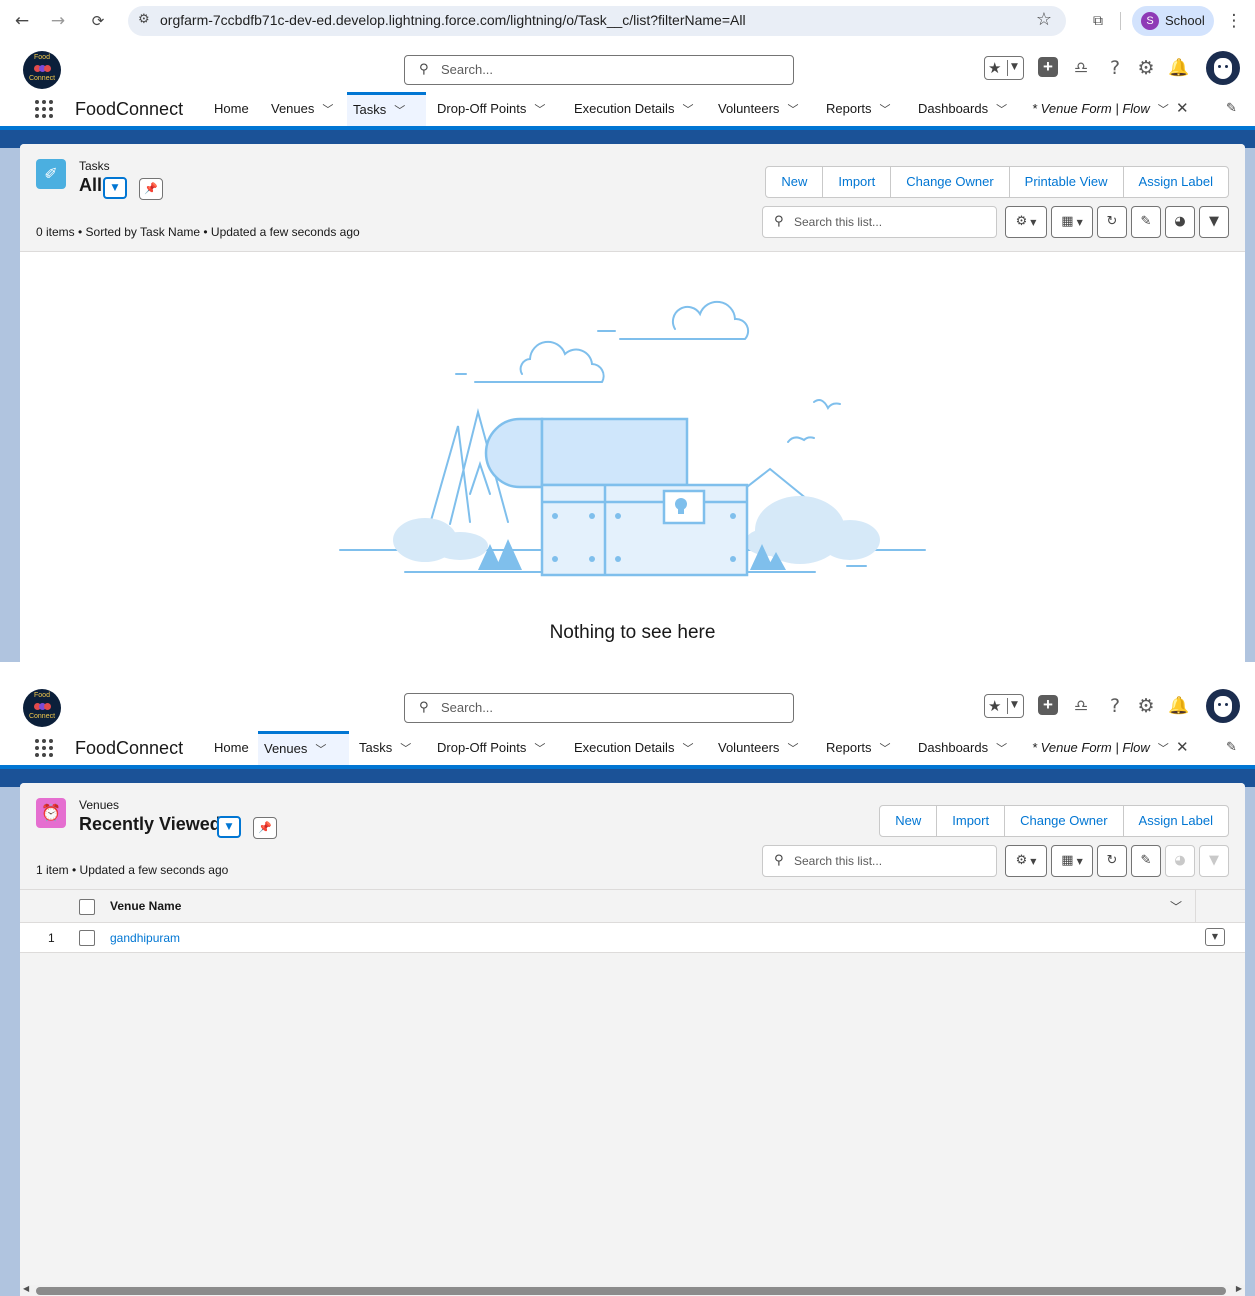  Describe the element at coordinates (1098, 21) in the screenshot. I see `extensions-icon: ⧉` at that location.